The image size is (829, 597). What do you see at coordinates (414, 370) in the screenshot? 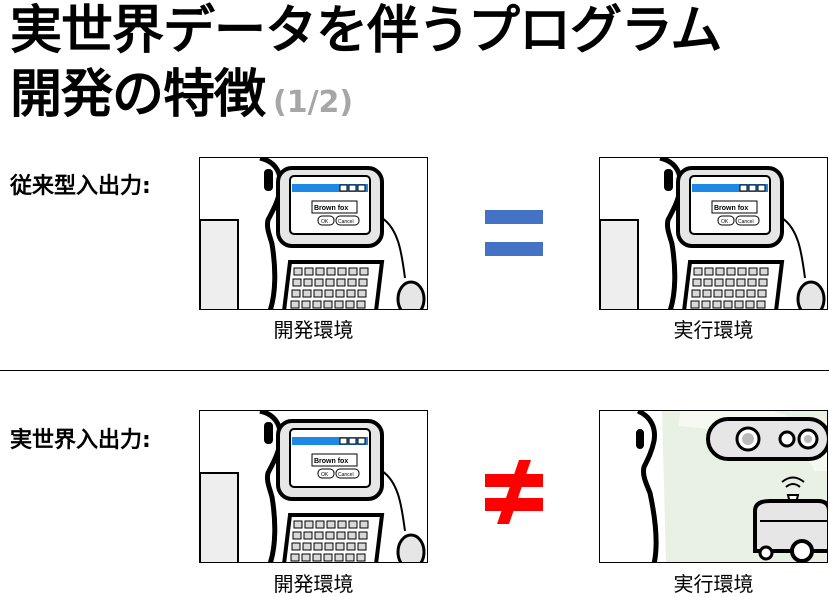
I see `section-divider` at bounding box center [414, 370].